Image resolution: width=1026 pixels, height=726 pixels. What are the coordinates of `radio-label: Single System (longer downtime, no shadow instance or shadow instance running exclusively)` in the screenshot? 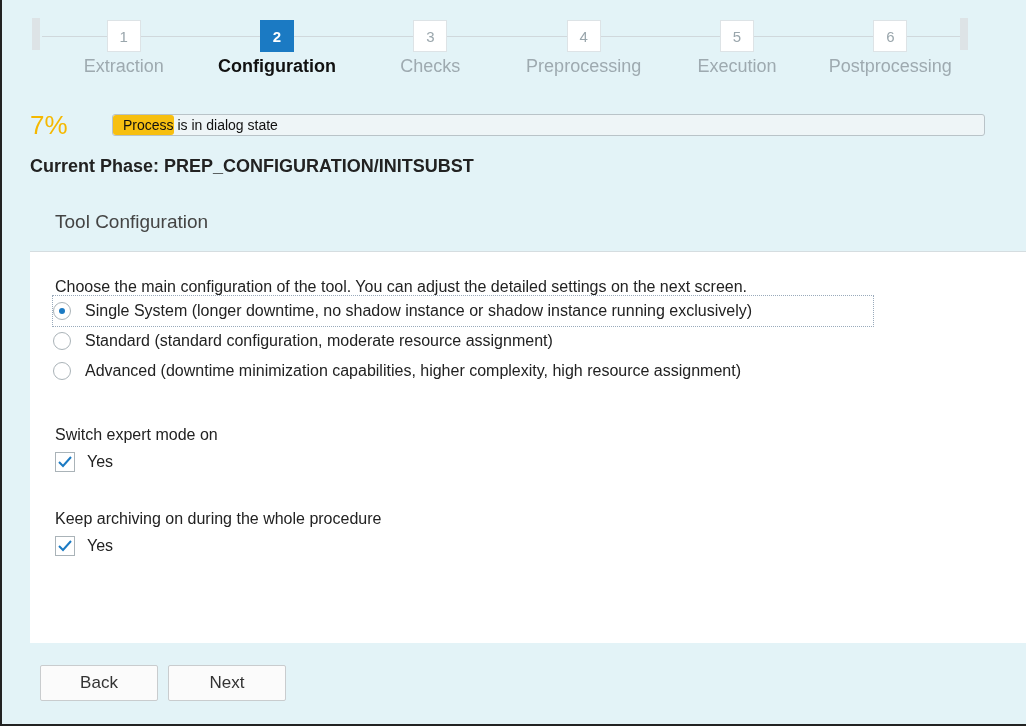 It's located at (418, 311).